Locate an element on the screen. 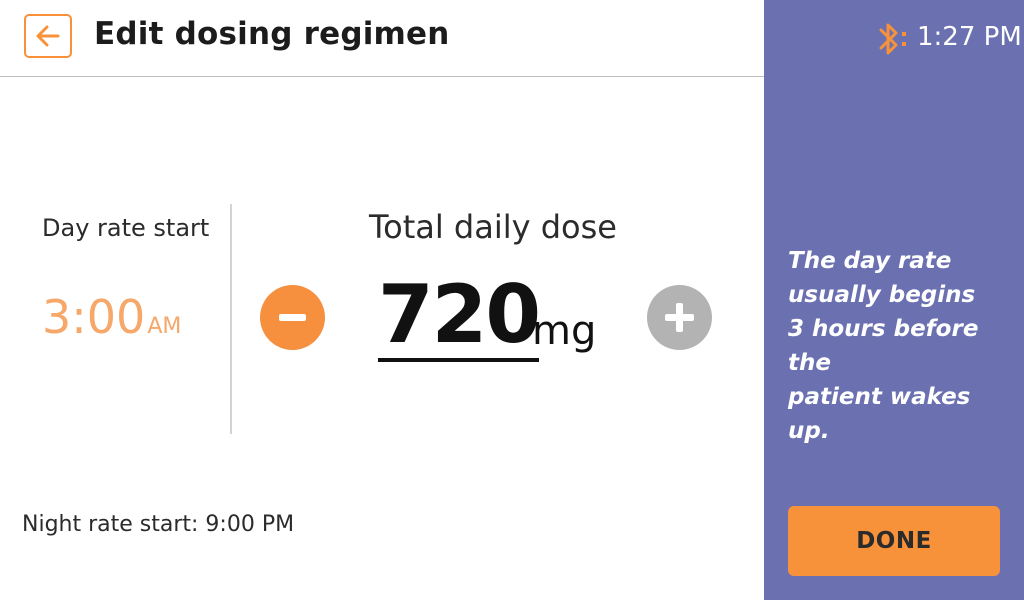  hint-line: patient wakes up. is located at coordinates (879, 414).